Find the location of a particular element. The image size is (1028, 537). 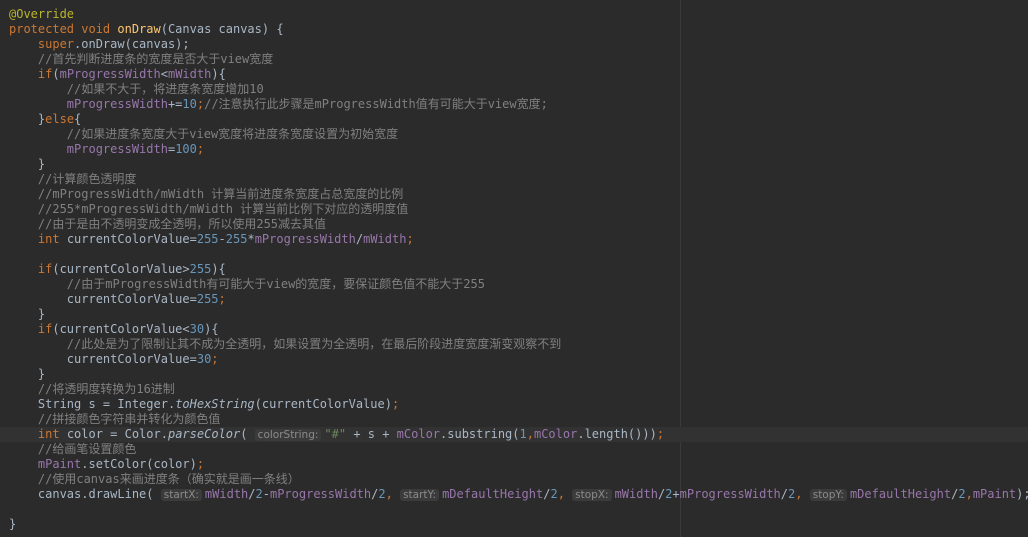

code-line: currentColorValue=30; is located at coordinates (514, 359).